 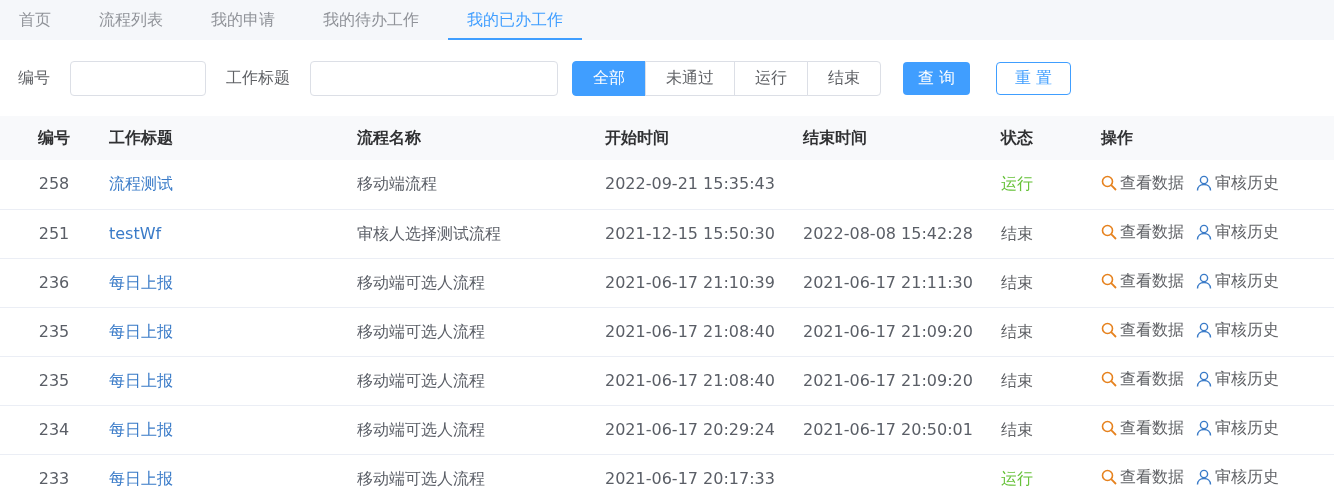 What do you see at coordinates (54, 137) in the screenshot?
I see `column-header: 编号` at bounding box center [54, 137].